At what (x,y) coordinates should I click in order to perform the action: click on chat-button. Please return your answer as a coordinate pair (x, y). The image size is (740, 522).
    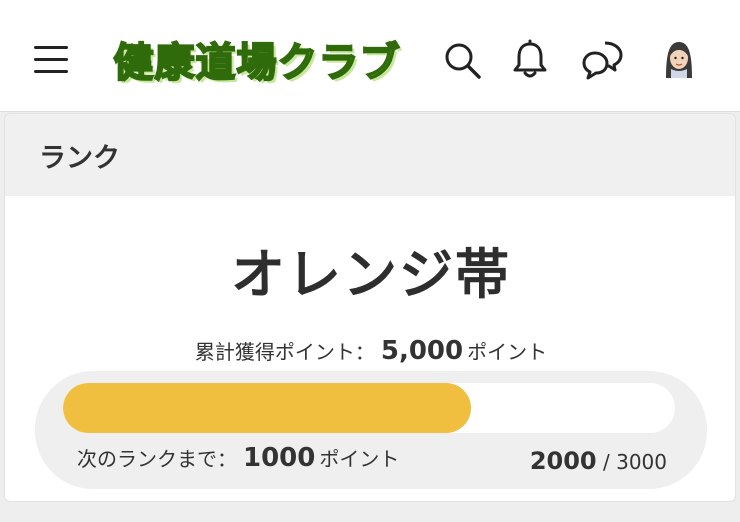
    Looking at the image, I should click on (603, 60).